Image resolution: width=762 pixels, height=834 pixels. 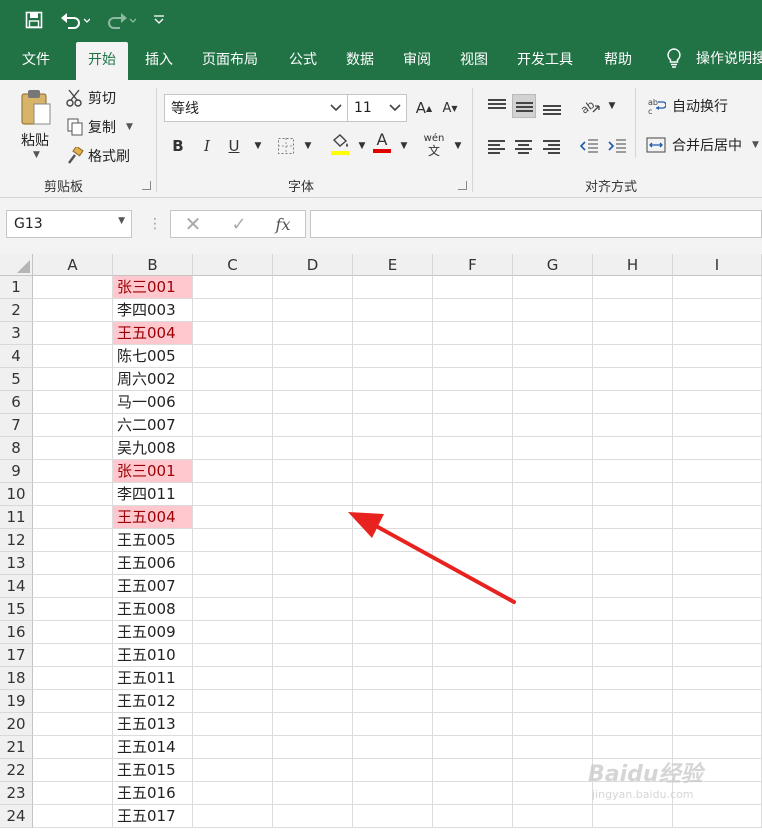 I want to click on row-header: 1, so click(x=16, y=287).